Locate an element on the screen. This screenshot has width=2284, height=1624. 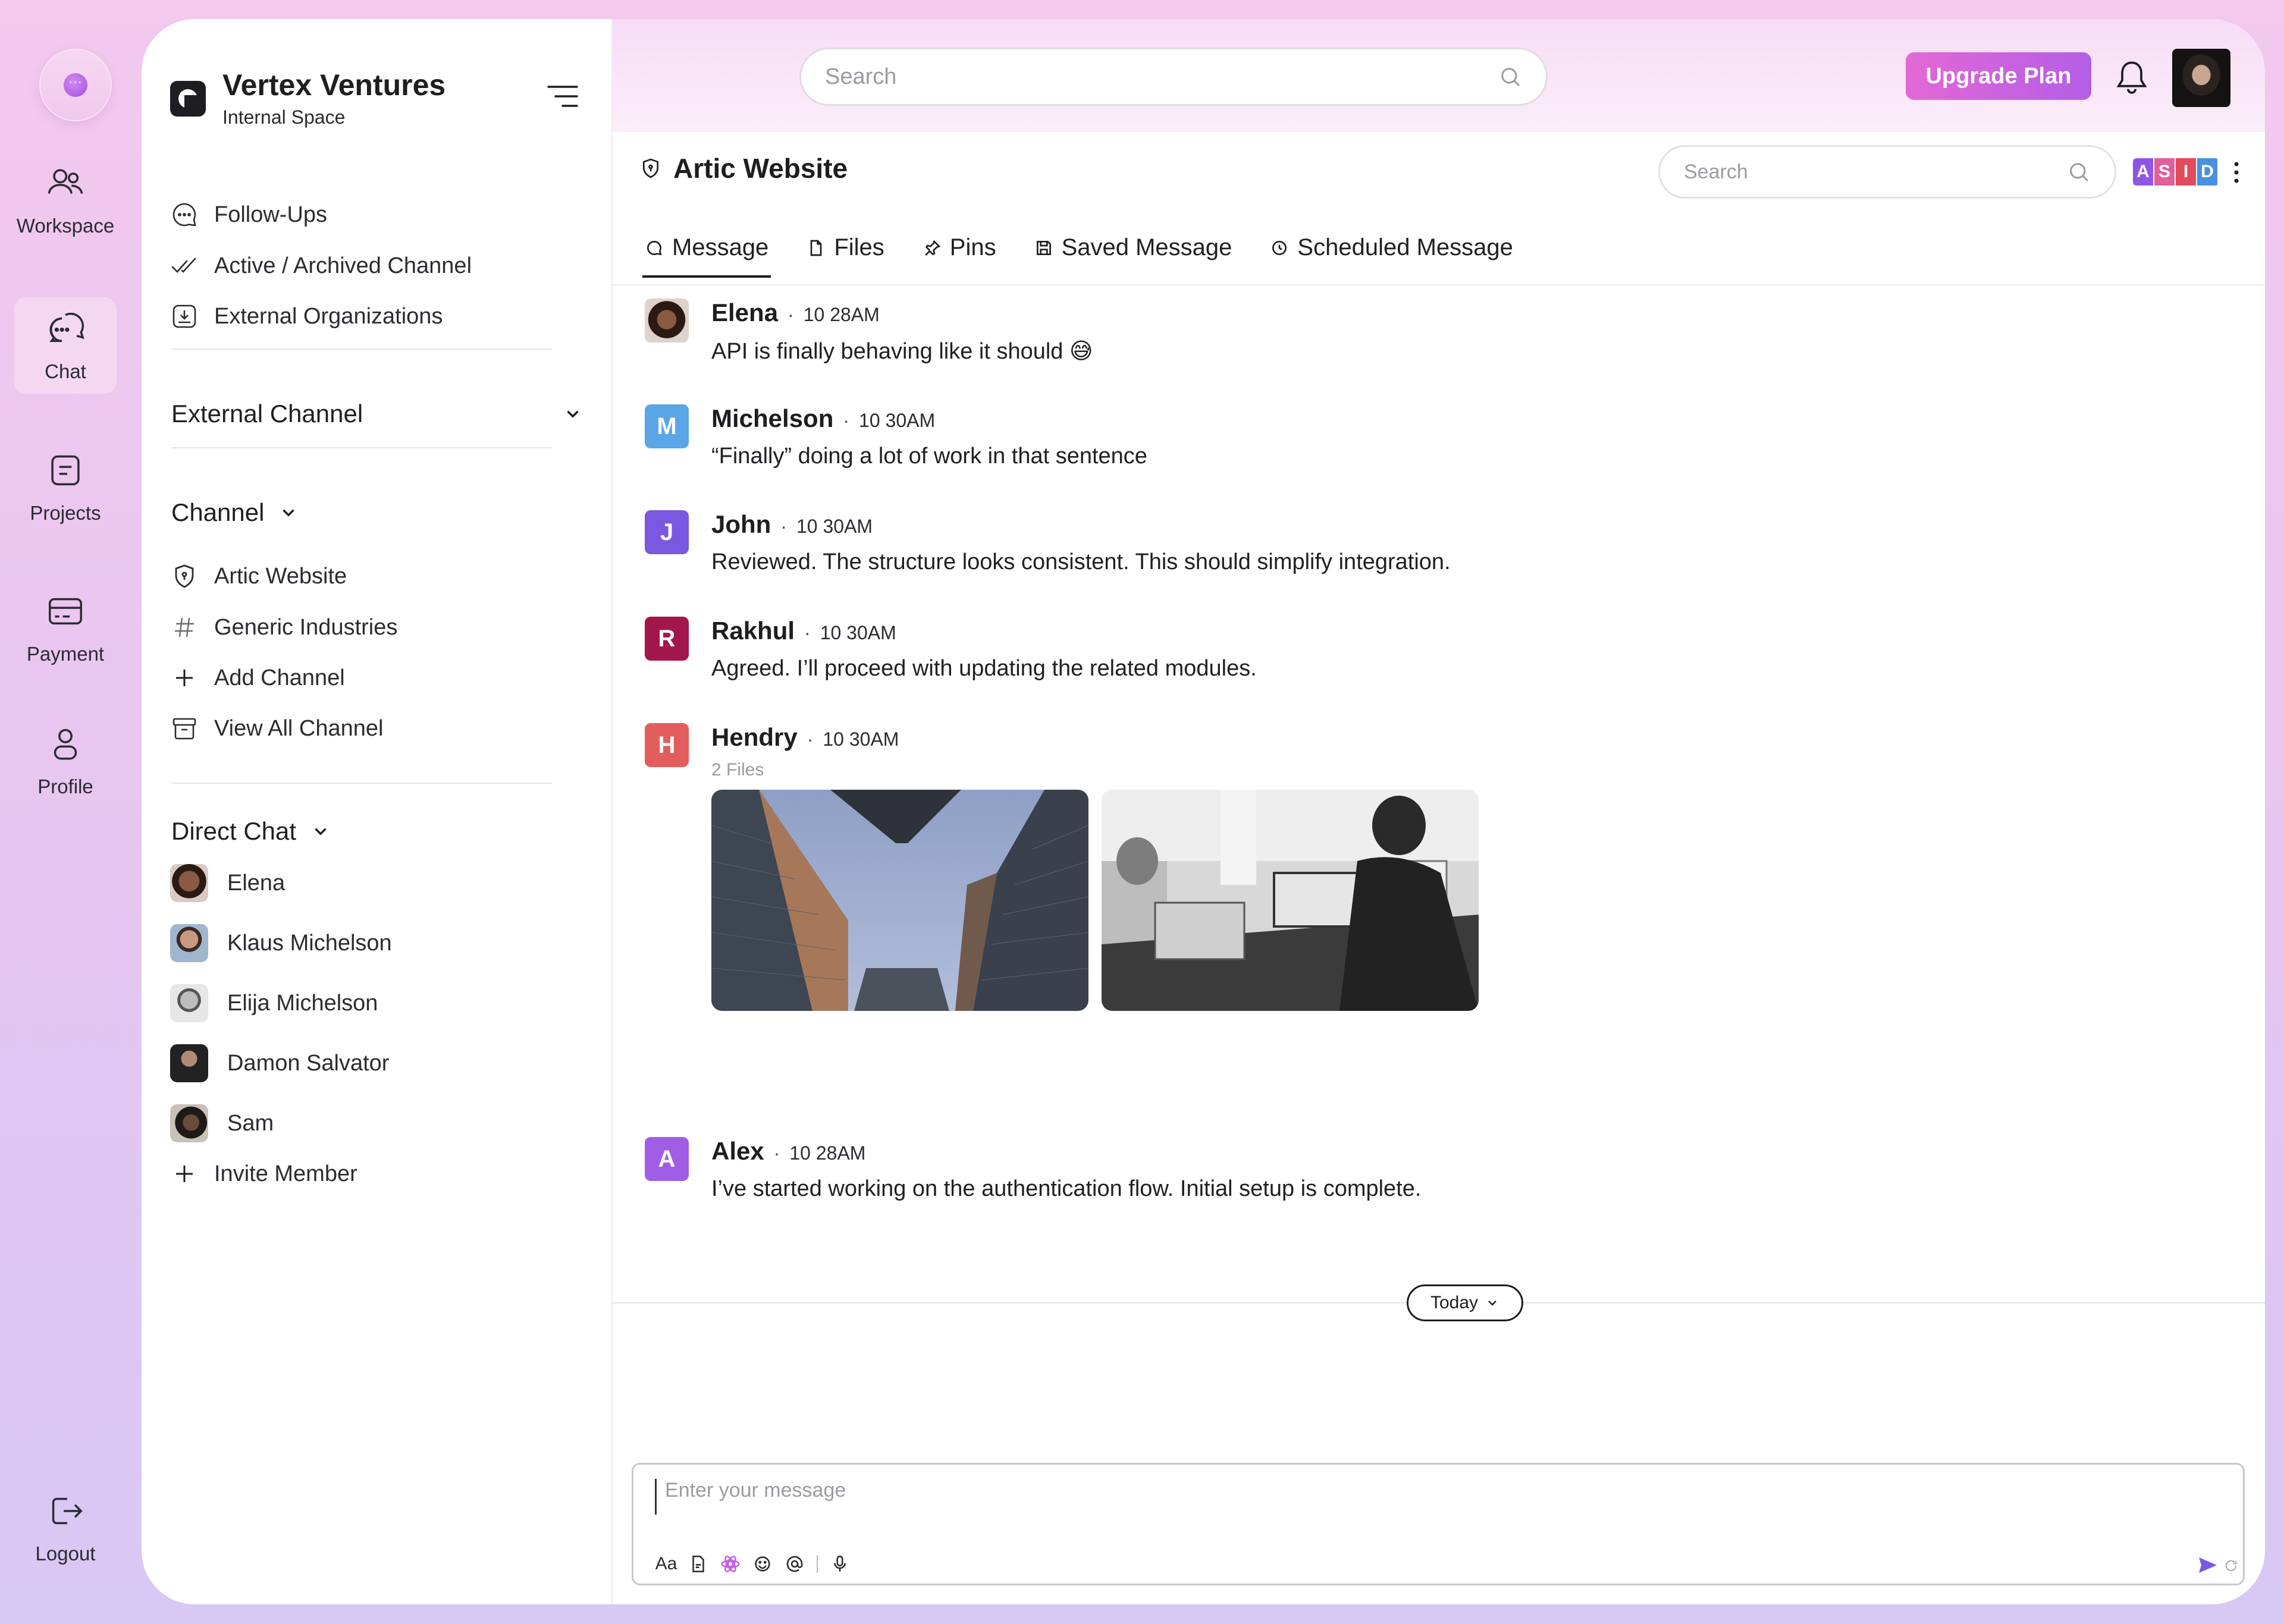
plus-icon is located at coordinates (185, 678).